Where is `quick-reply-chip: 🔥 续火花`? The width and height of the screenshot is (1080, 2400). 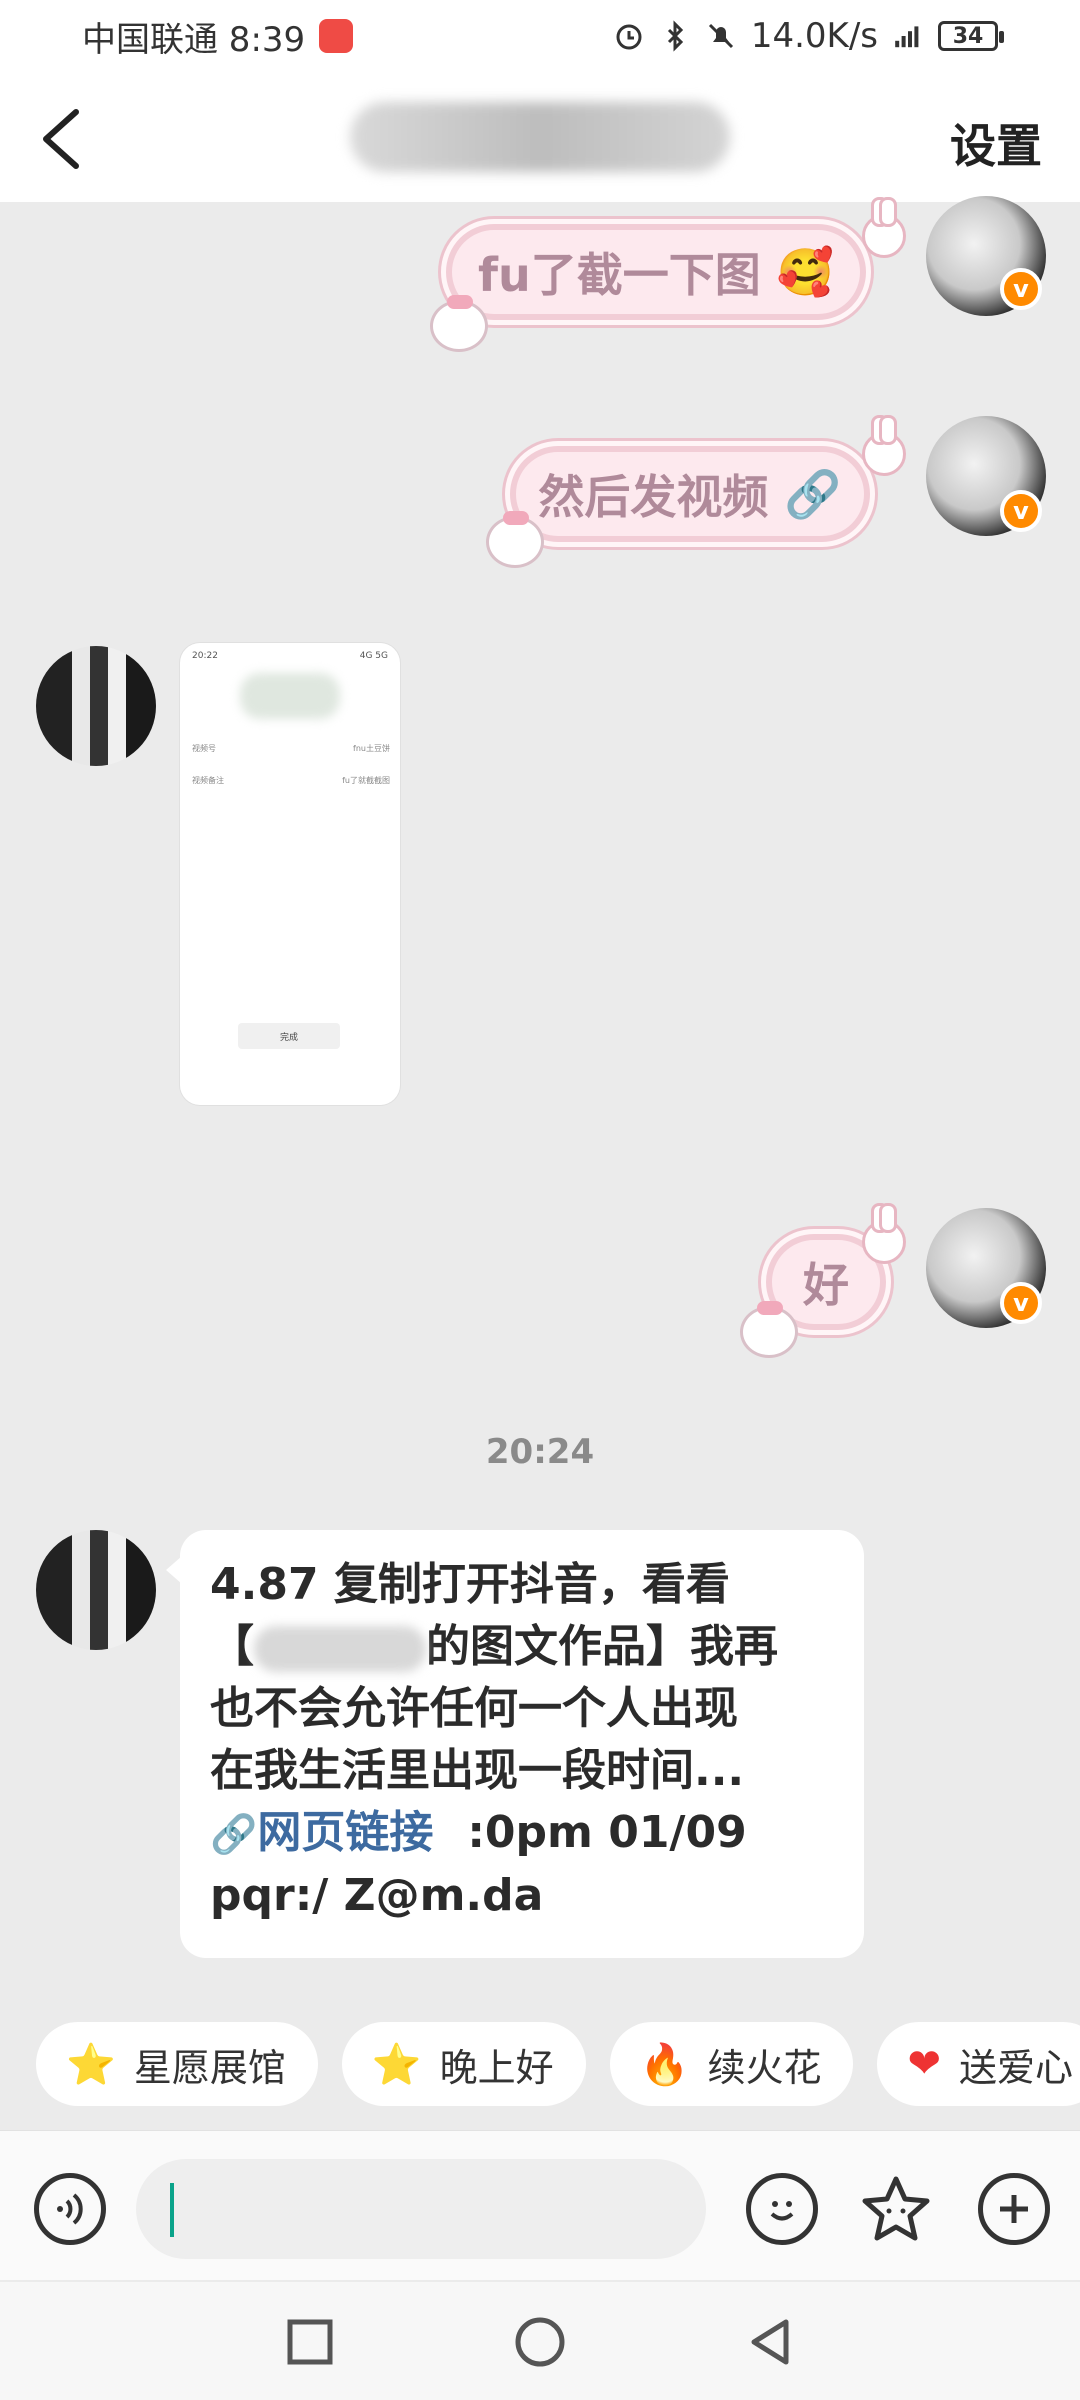 quick-reply-chip: 🔥 续火花 is located at coordinates (731, 2064).